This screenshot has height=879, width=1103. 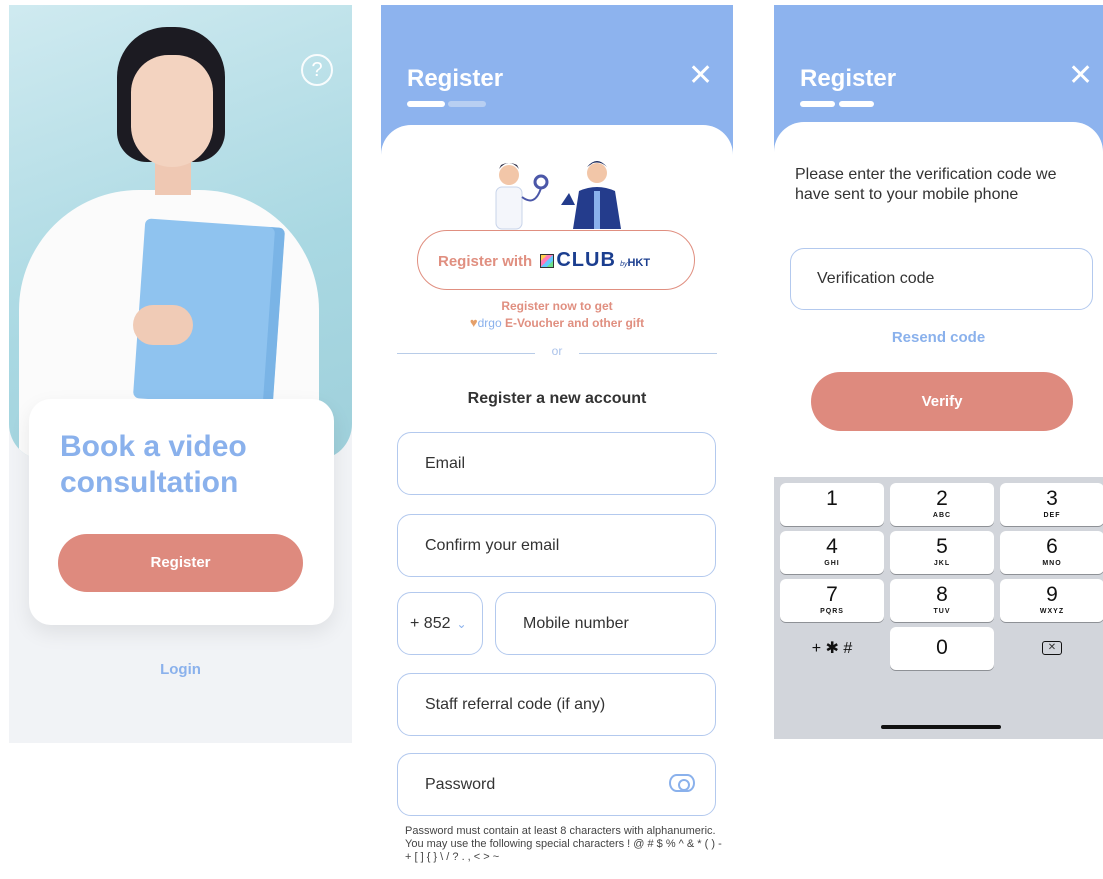 I want to click on key-digit: 4, so click(x=832, y=546).